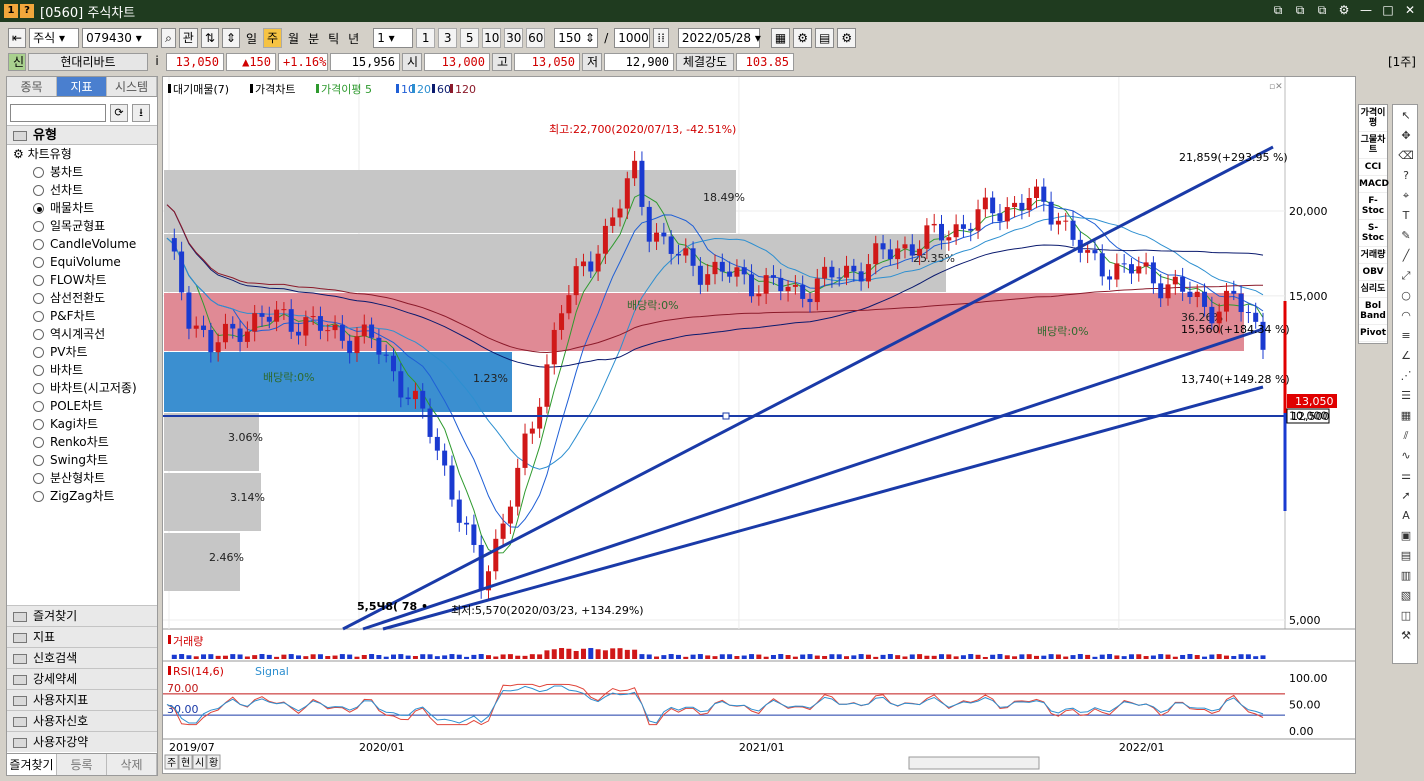 The width and height of the screenshot is (1424, 781). I want to click on tree-chart-types: ⚙ 차트유형, so click(82, 154).